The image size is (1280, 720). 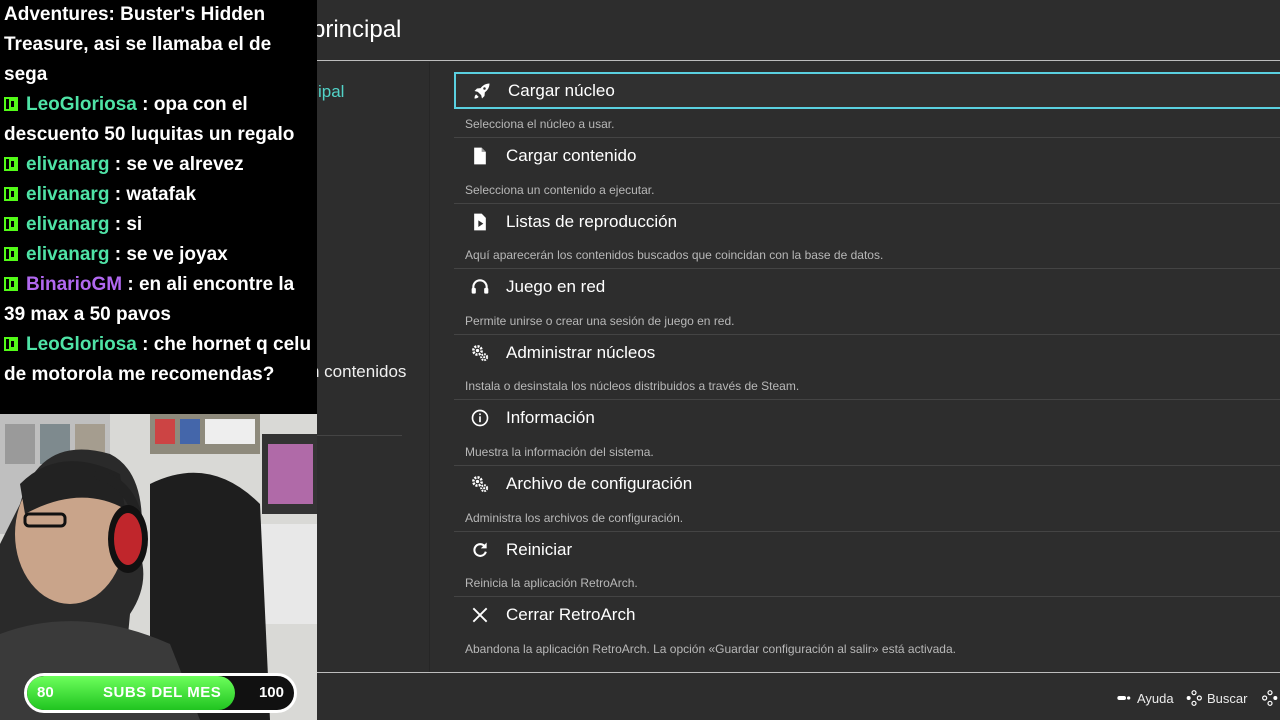 What do you see at coordinates (271, 692) in the screenshot?
I see `subs-goal-max: 100` at bounding box center [271, 692].